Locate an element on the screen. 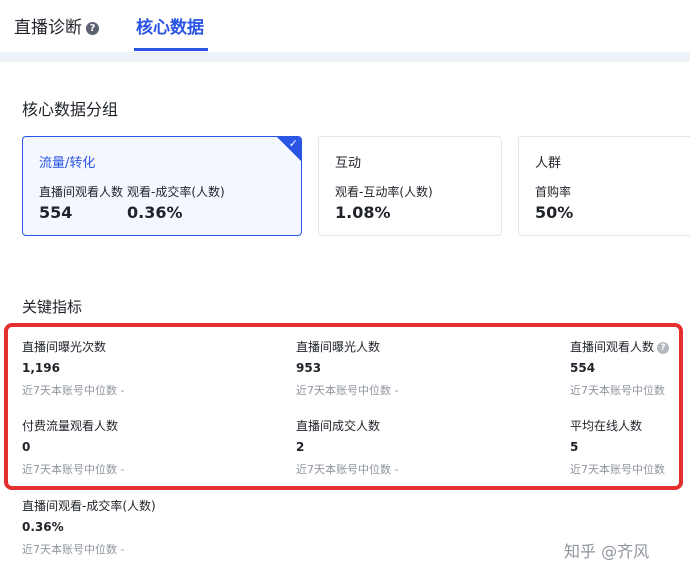 This screenshot has height=579, width=690. metric-label: 直播间观看人数 is located at coordinates (81, 192).